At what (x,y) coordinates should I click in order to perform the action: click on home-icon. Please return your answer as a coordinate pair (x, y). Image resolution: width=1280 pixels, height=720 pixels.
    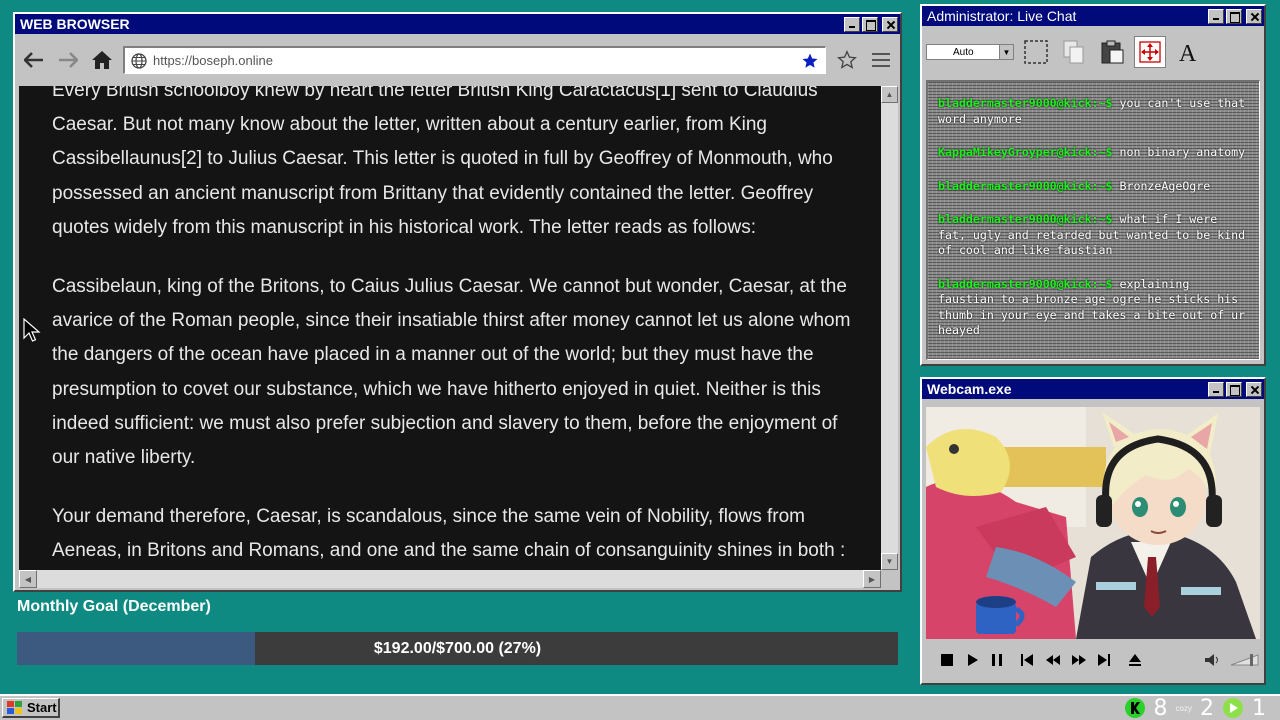
    Looking at the image, I should click on (102, 60).